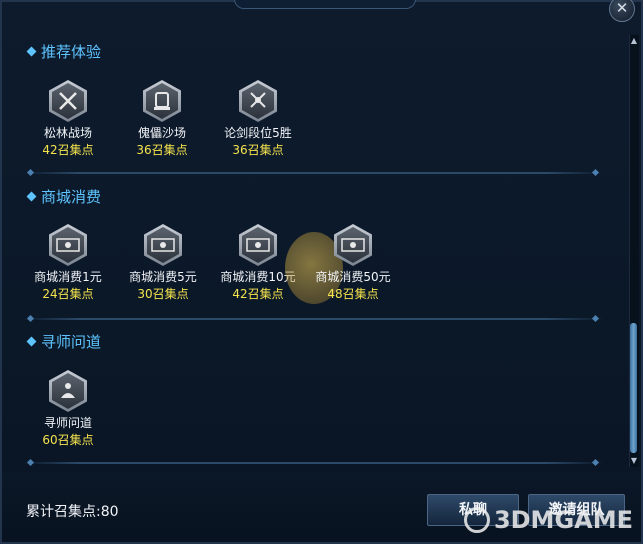 This screenshot has height=544, width=643. Describe the element at coordinates (68, 101) in the screenshot. I see `crossed-swords-3v3-icon` at that location.